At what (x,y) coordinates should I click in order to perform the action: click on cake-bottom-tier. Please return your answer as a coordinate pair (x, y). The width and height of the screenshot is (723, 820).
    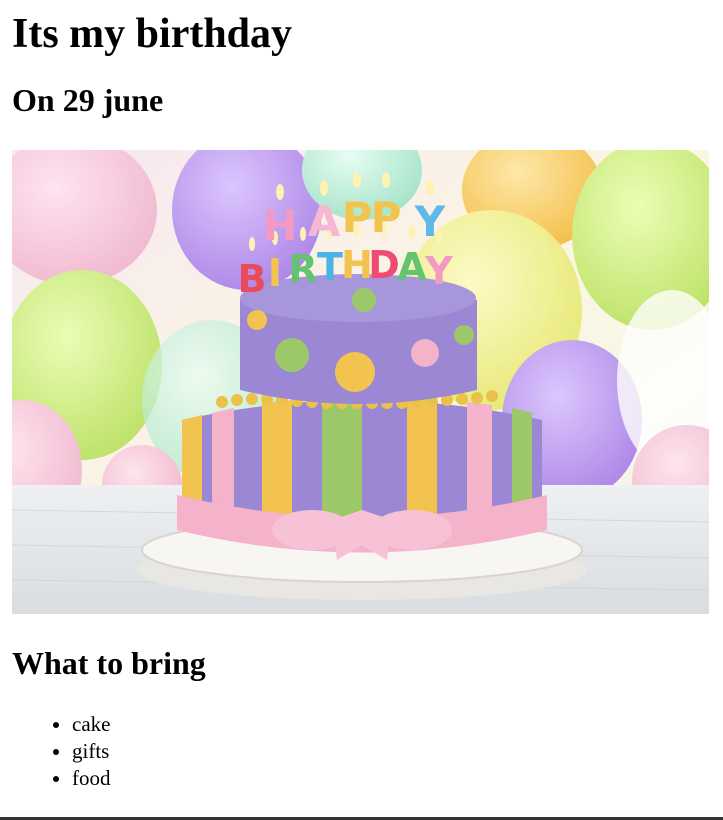
    Looking at the image, I should click on (362, 478).